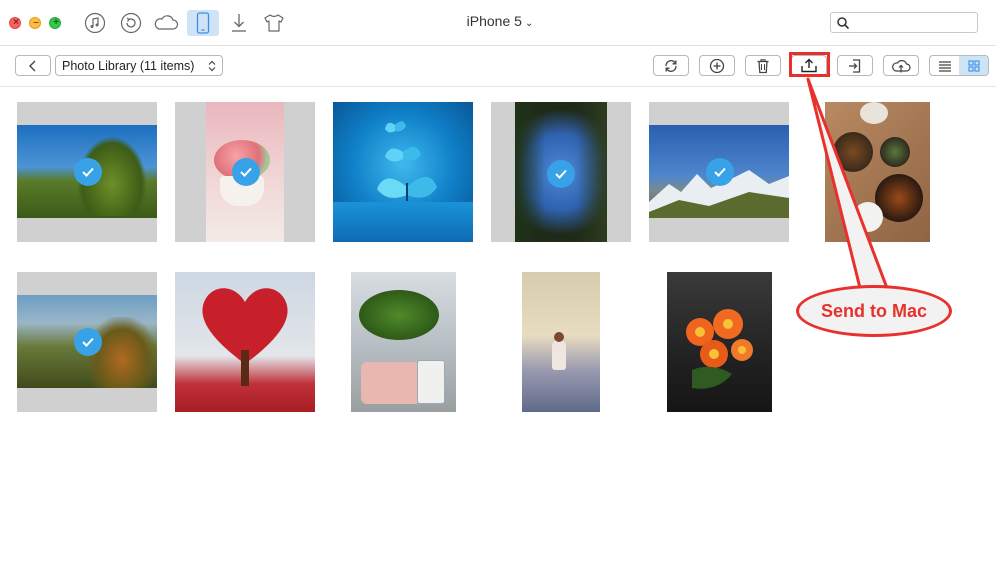 This screenshot has height=573, width=996. I want to click on send-to-device-icon, so click(855, 65).